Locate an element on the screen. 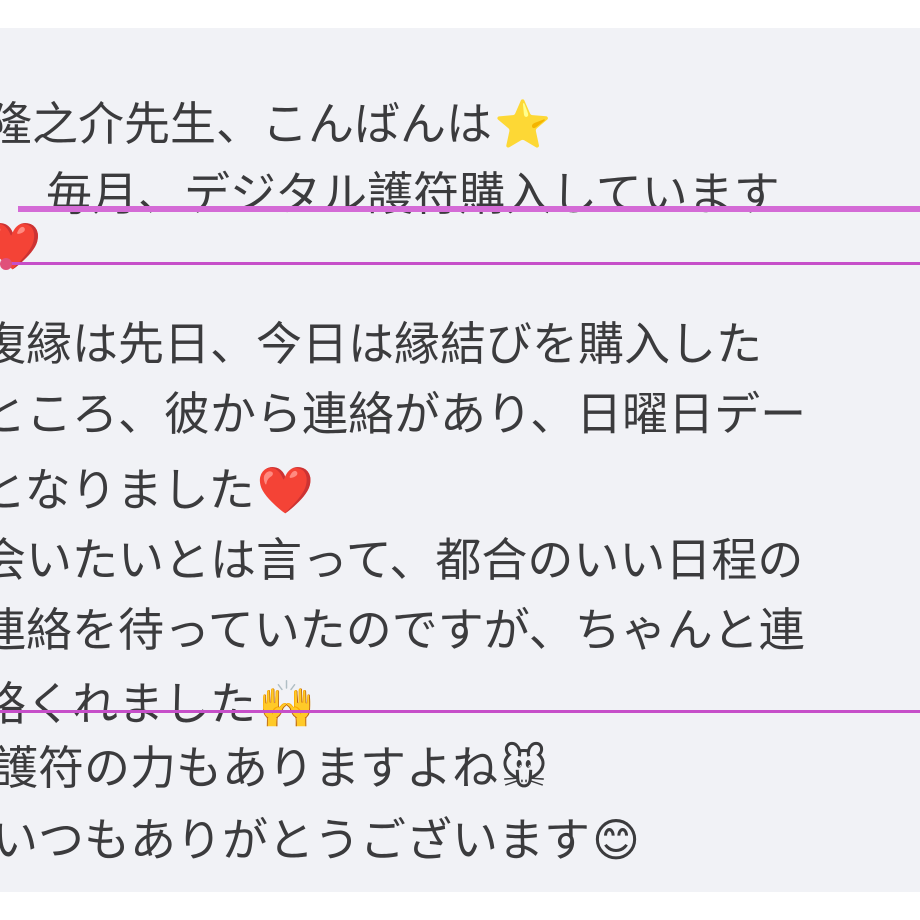  message-line: 連絡を待っていたのですが、ちゃんと連 is located at coordinates (402, 630).